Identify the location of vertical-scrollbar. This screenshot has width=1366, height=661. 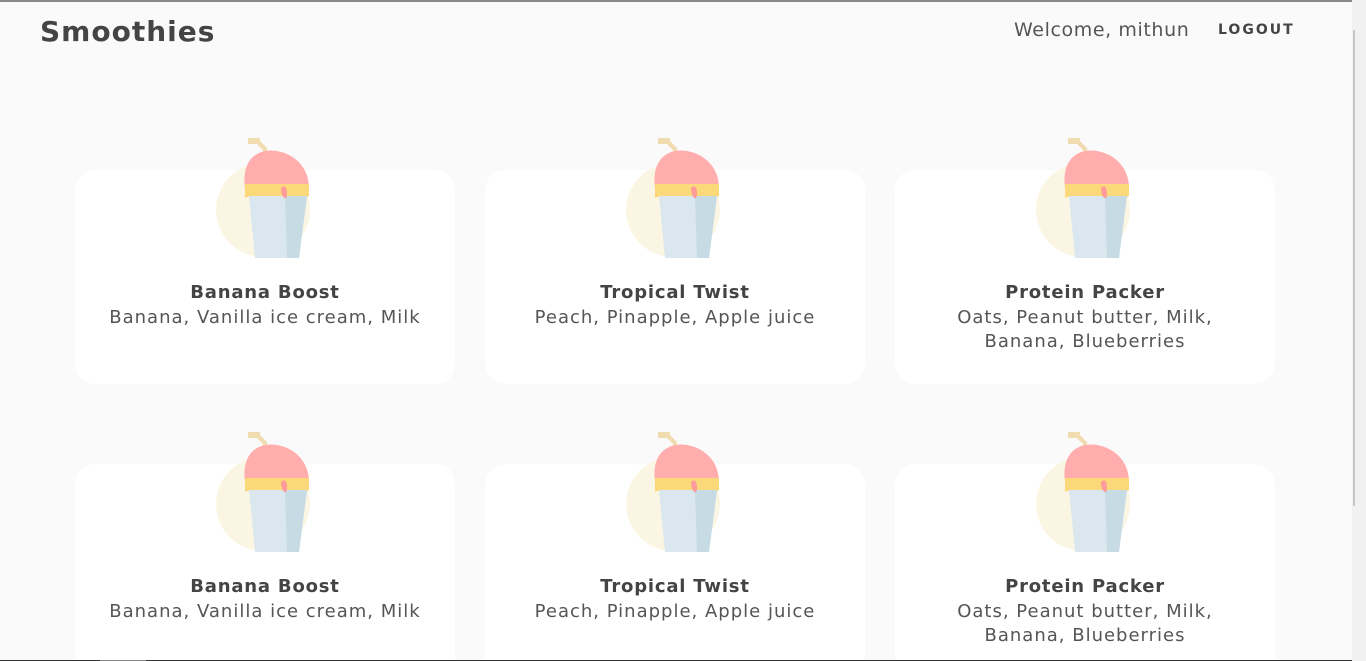
(1359, 330).